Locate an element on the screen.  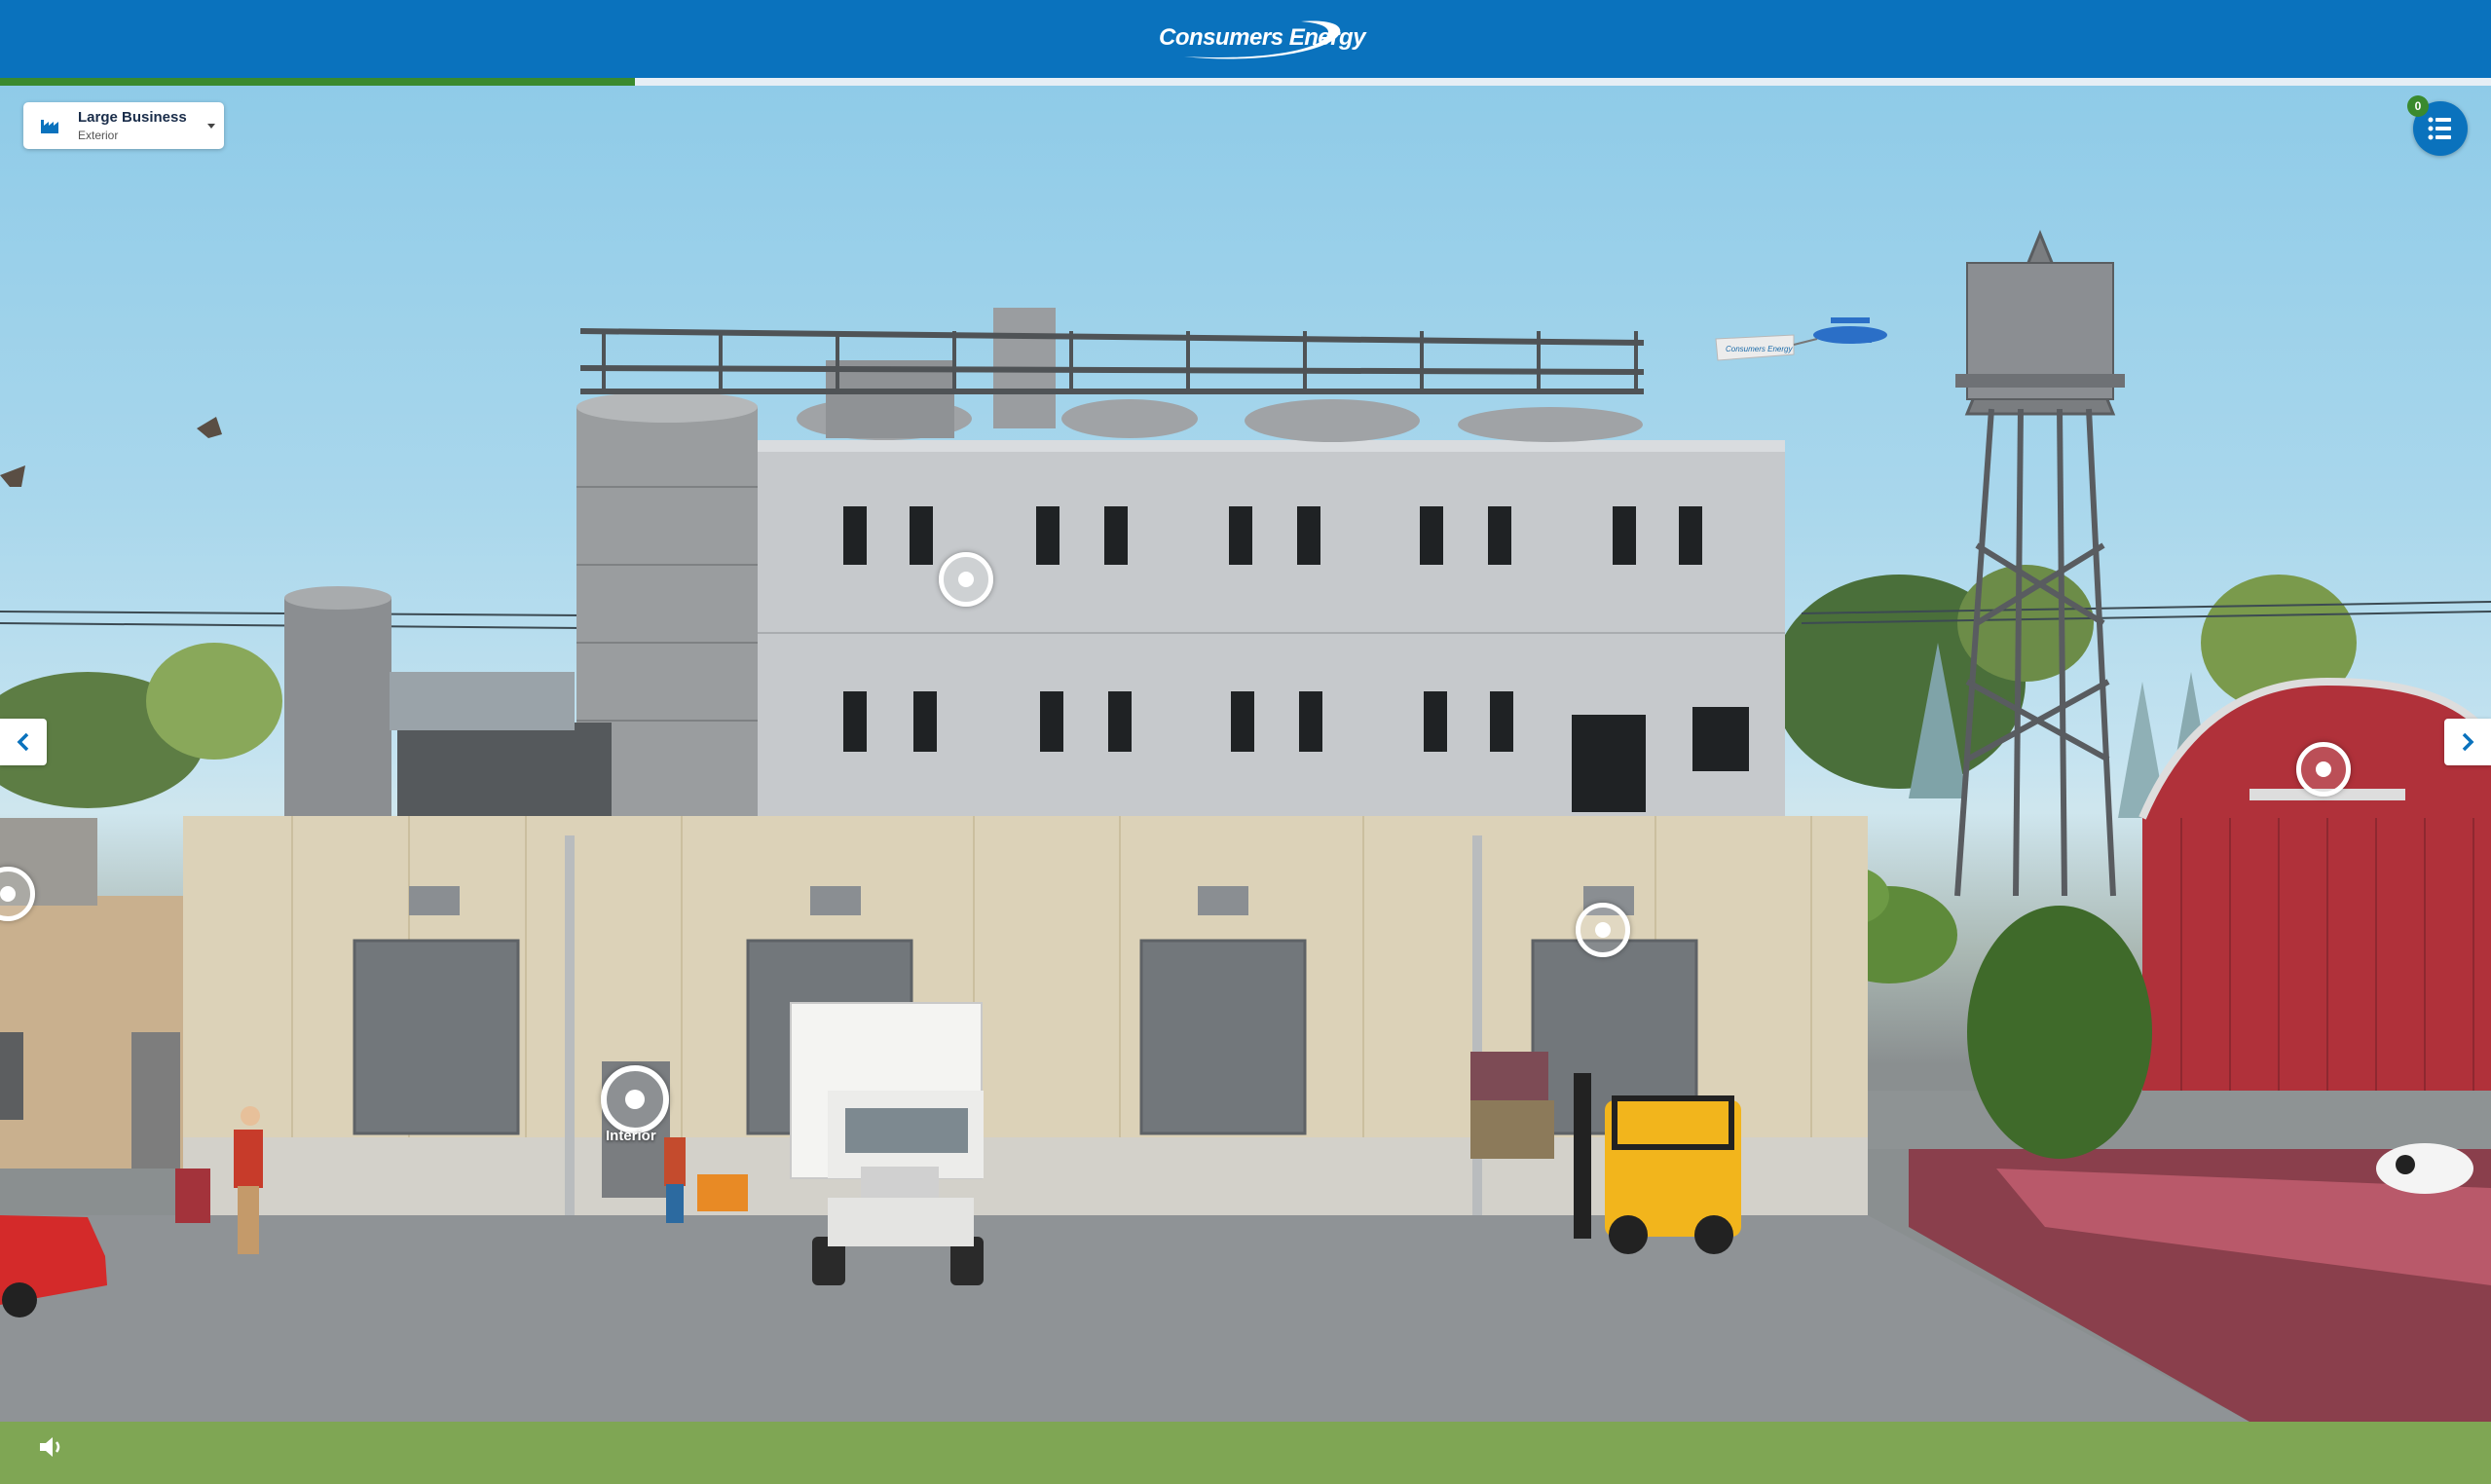
plane-banner-text: Consumers Energy is located at coordinates (1759, 349).